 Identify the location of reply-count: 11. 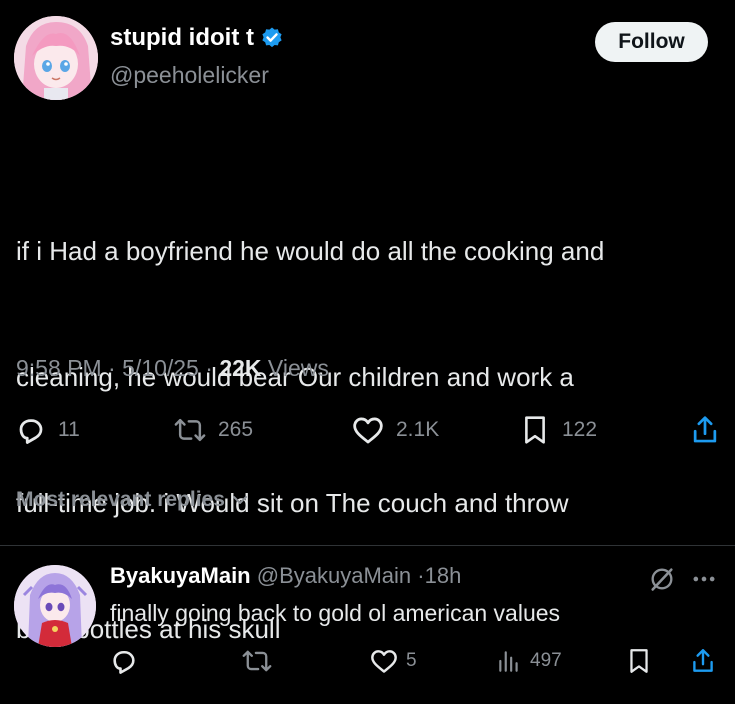
(69, 429).